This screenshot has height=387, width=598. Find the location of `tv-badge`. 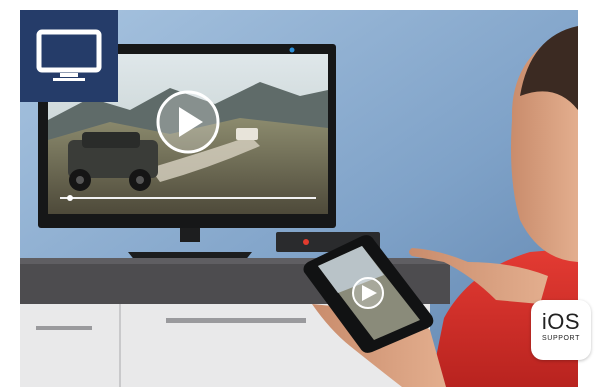

tv-badge is located at coordinates (69, 56).